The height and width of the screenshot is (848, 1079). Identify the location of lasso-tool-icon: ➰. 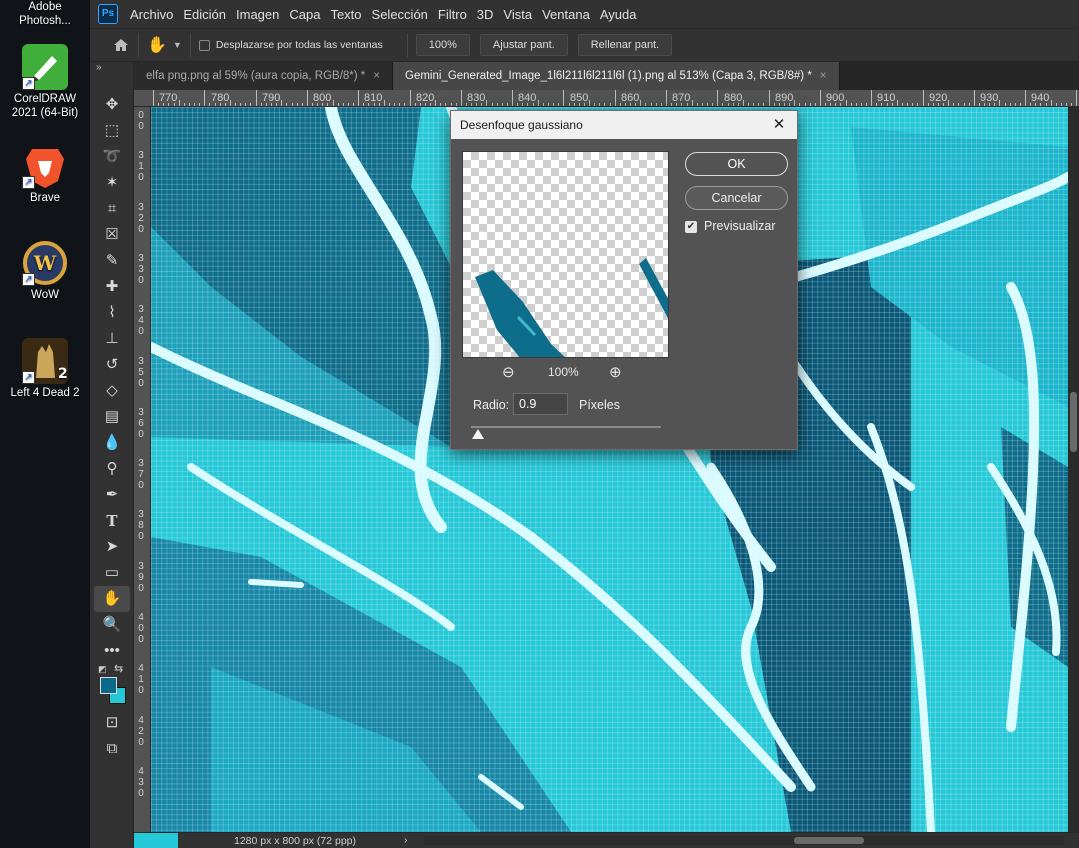
(112, 157).